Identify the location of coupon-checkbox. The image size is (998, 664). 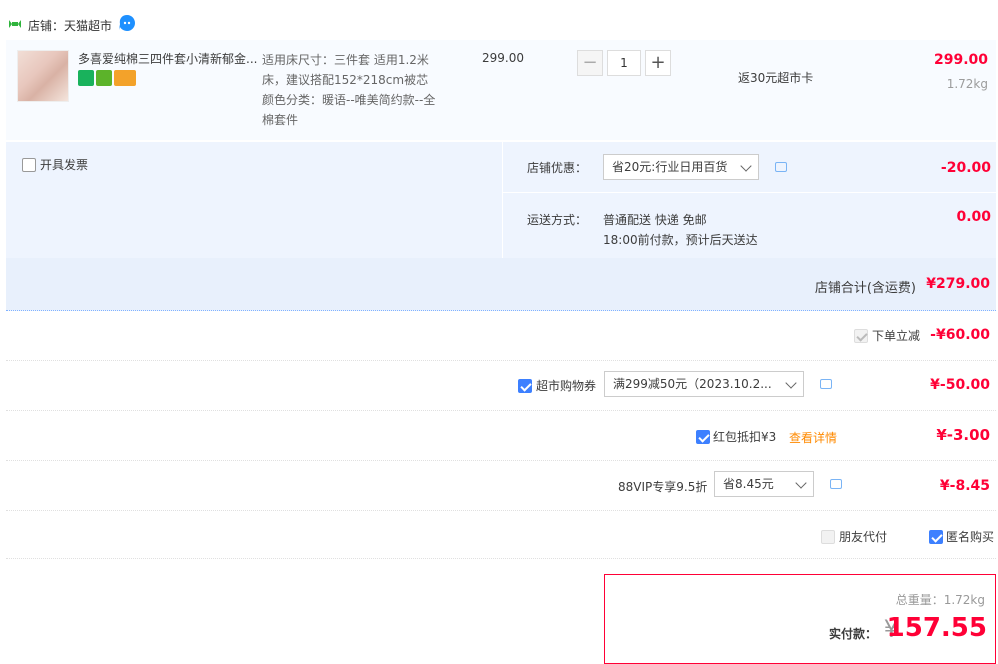
(525, 385).